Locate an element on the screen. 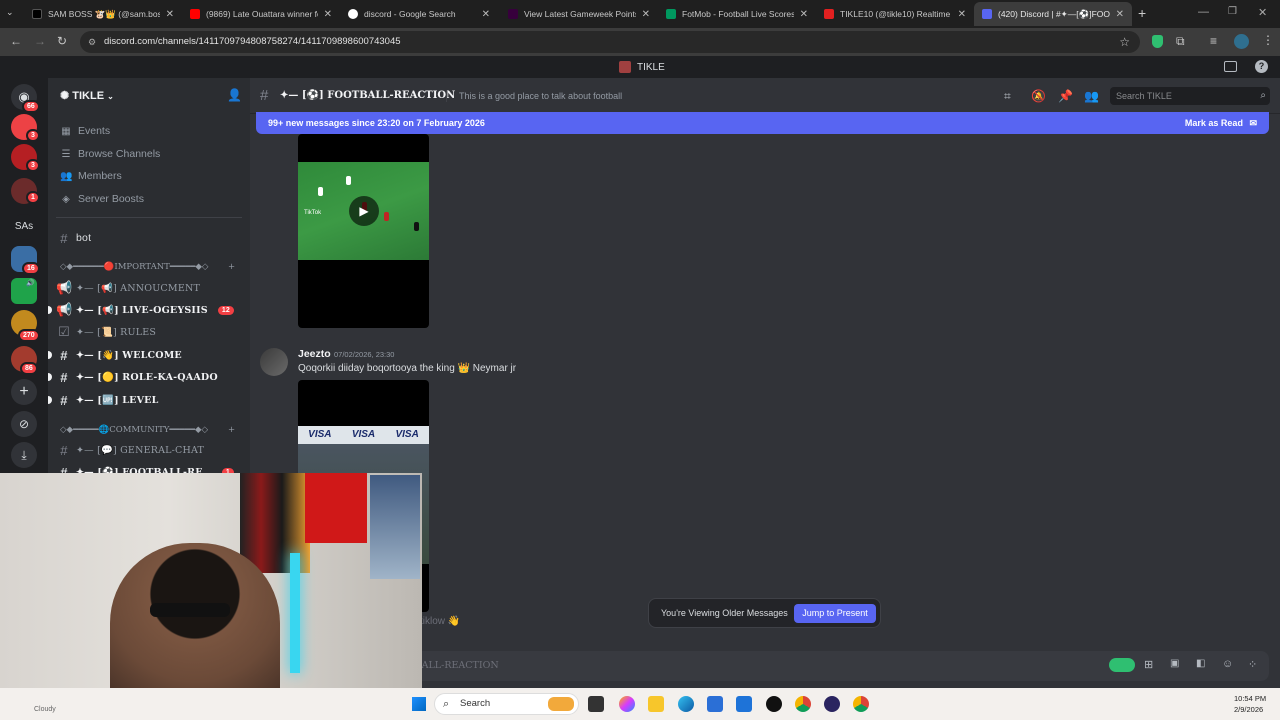 This screenshot has height=720, width=1280. browser-tab: (9869) Late Ouattara winner fo... ✕ is located at coordinates (261, 14).